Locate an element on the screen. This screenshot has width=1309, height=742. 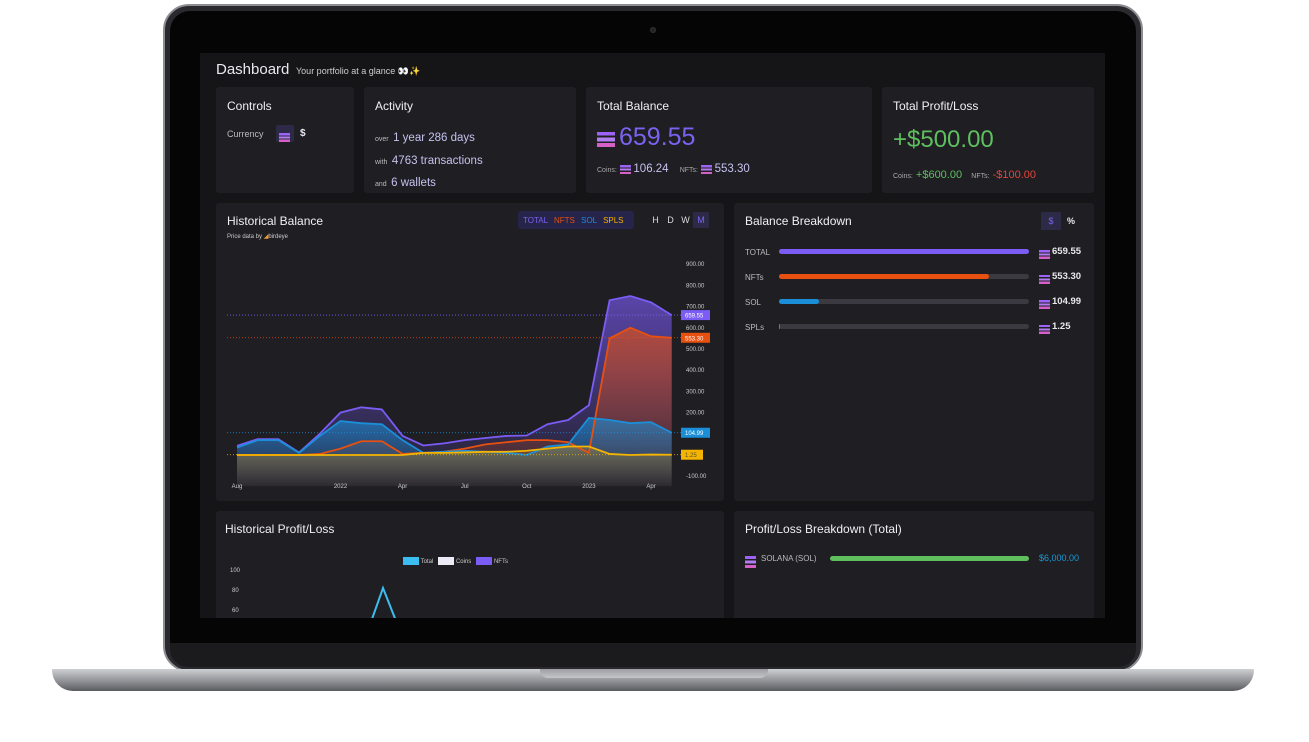
y-tick-label: 500.00 is located at coordinates (695, 350).